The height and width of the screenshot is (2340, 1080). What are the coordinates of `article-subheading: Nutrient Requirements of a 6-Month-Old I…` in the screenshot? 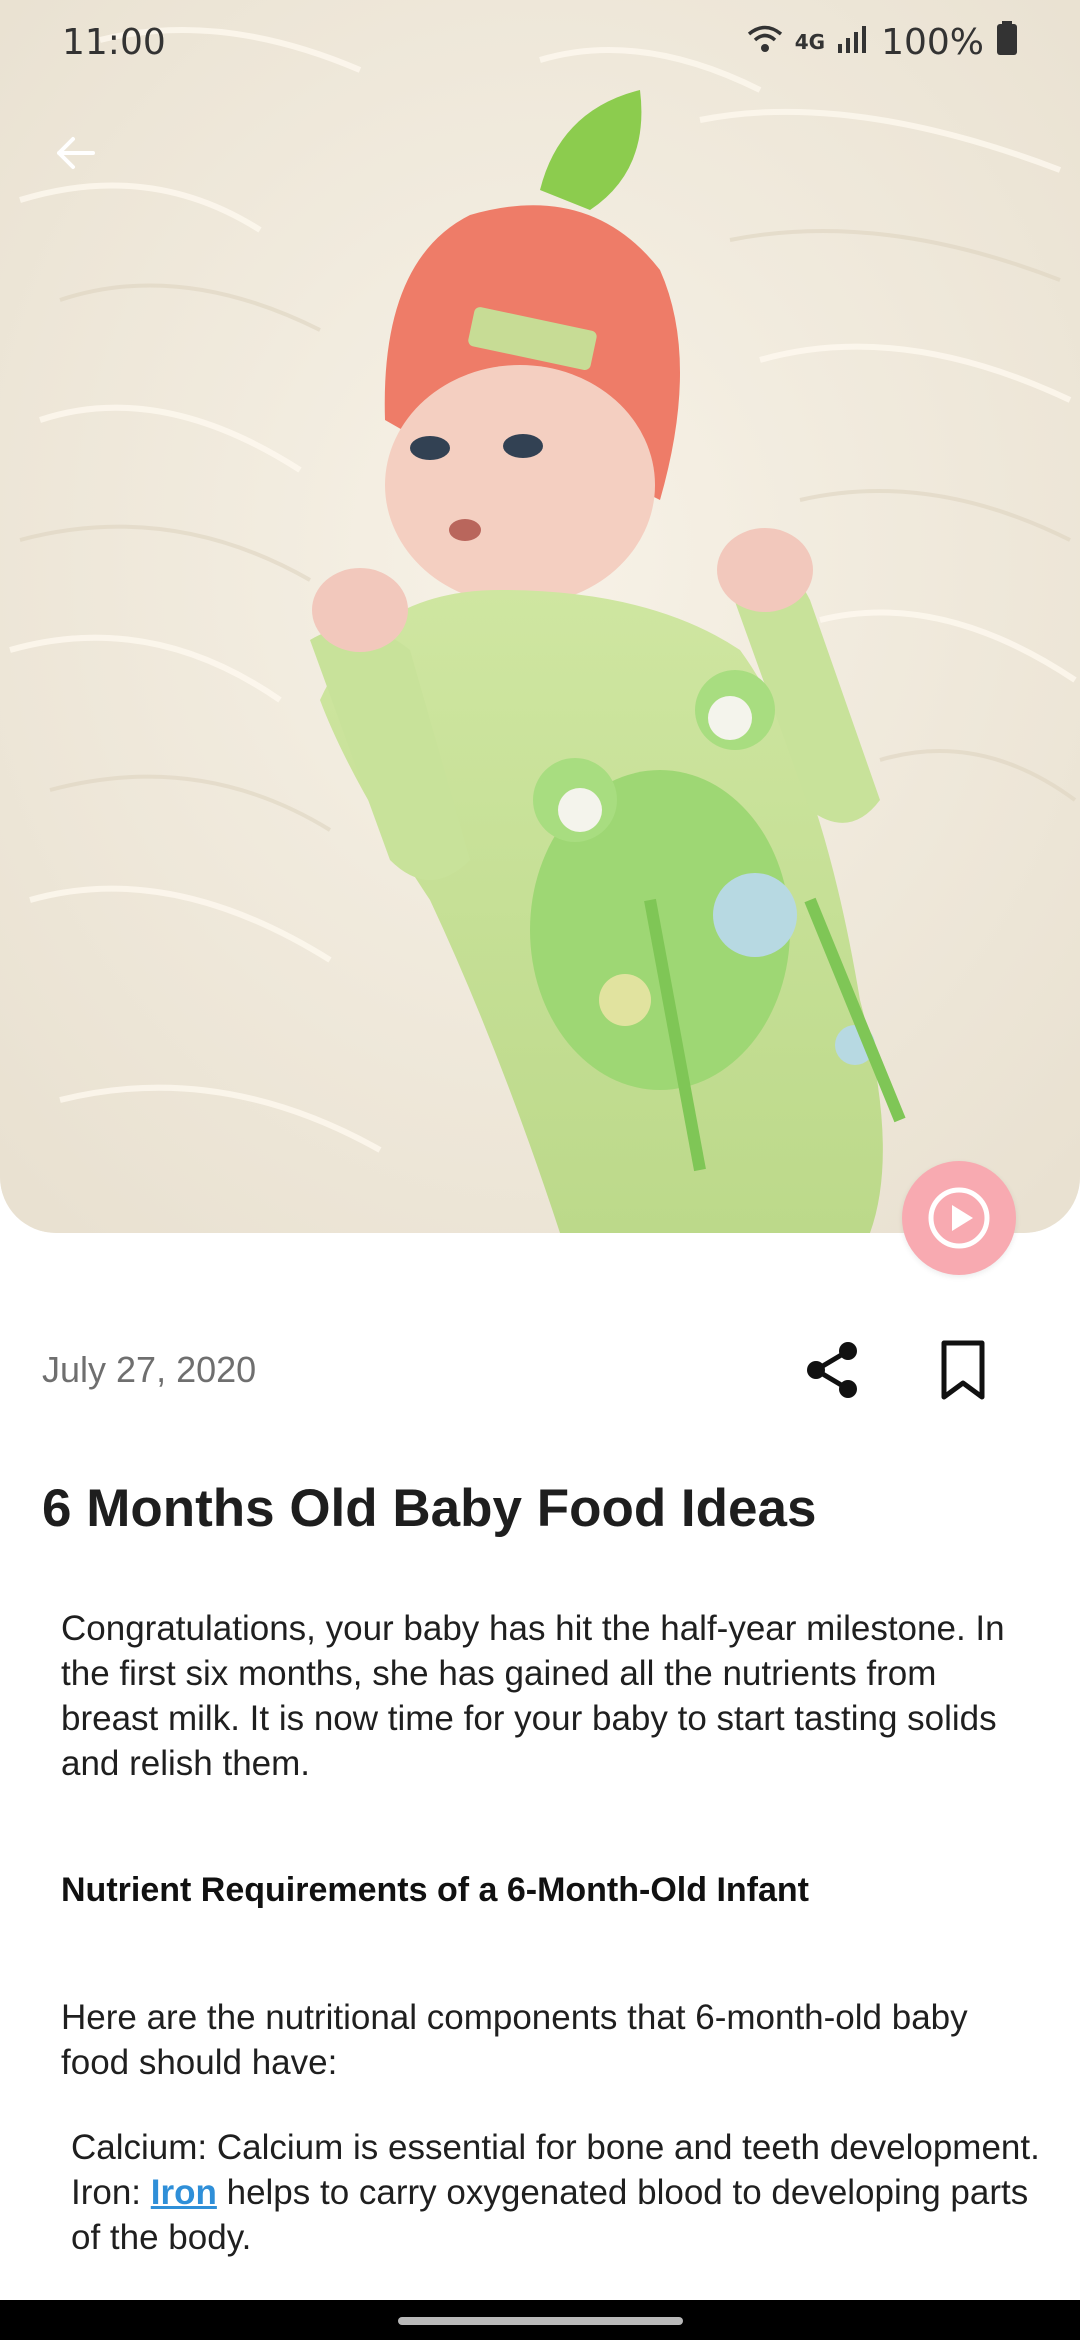 It's located at (435, 1890).